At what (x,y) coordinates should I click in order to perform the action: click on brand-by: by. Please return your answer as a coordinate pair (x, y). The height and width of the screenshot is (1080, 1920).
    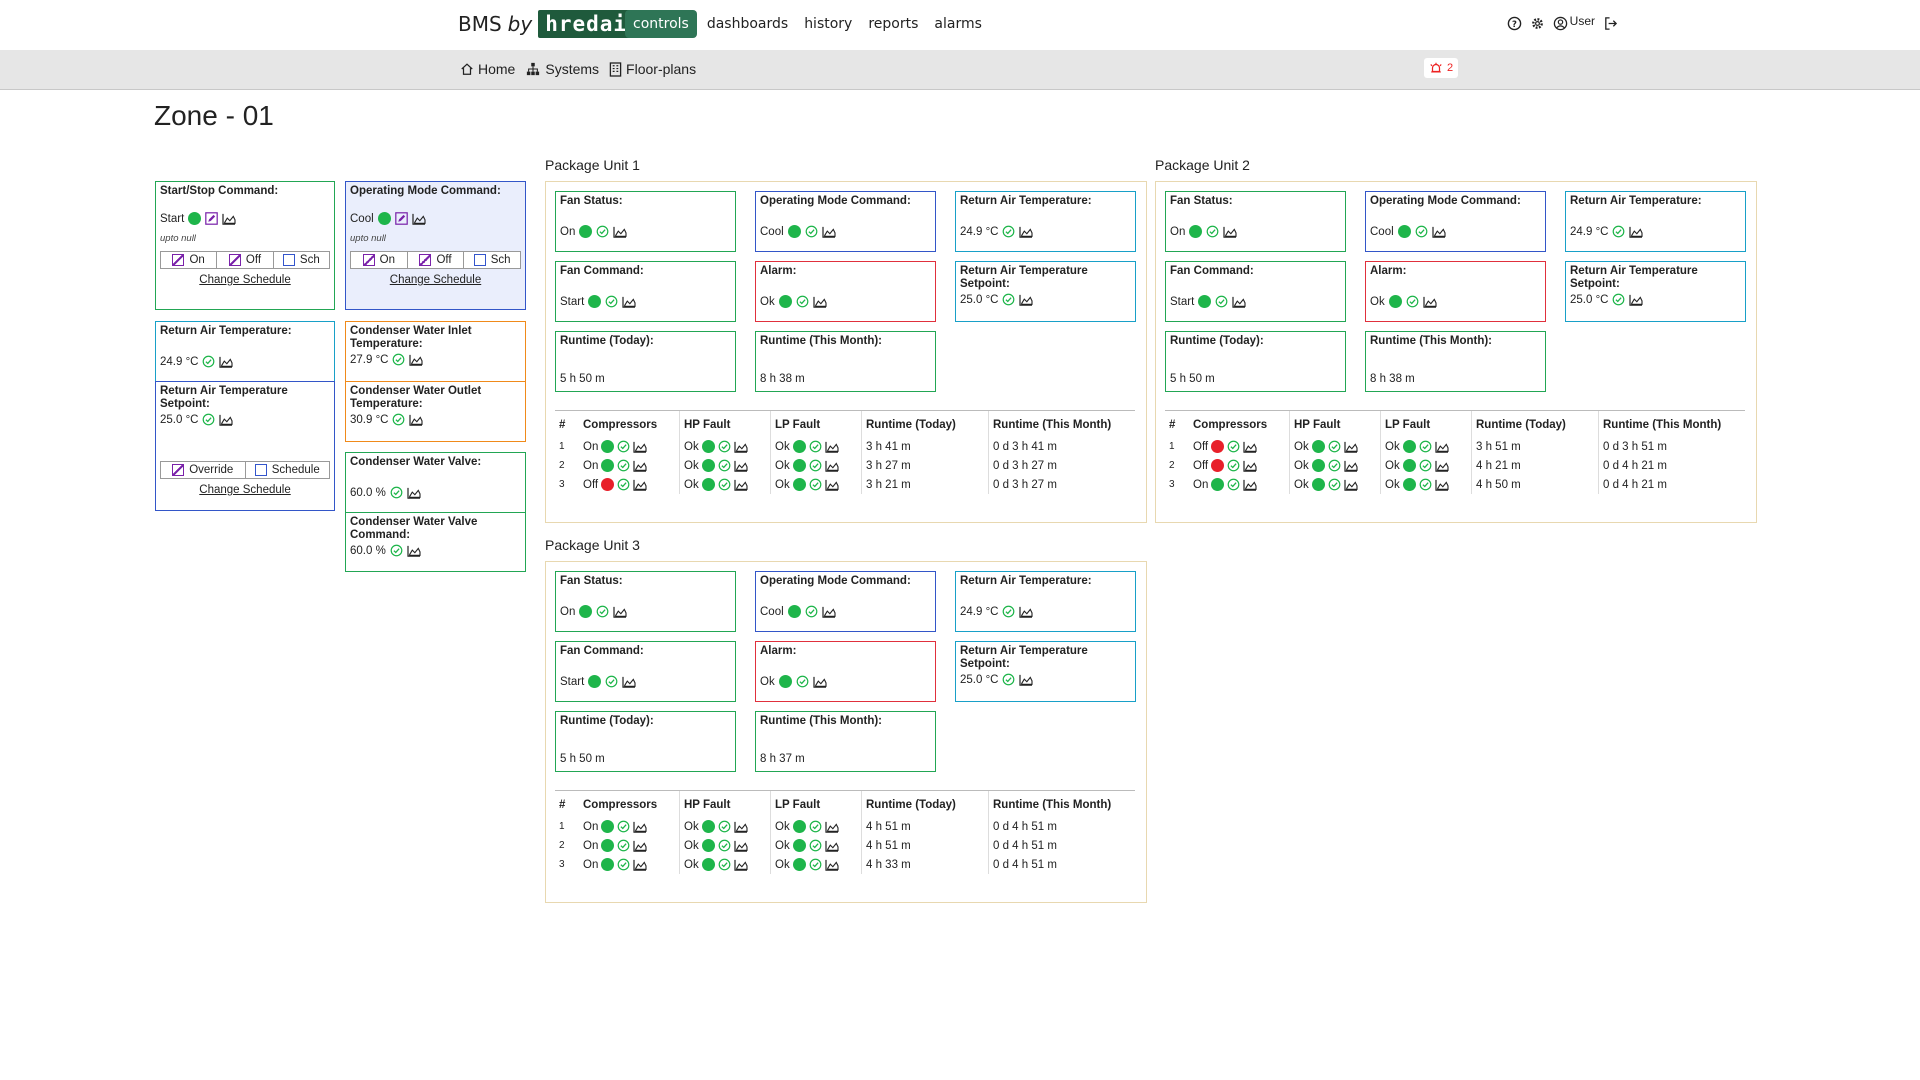
    Looking at the image, I should click on (520, 24).